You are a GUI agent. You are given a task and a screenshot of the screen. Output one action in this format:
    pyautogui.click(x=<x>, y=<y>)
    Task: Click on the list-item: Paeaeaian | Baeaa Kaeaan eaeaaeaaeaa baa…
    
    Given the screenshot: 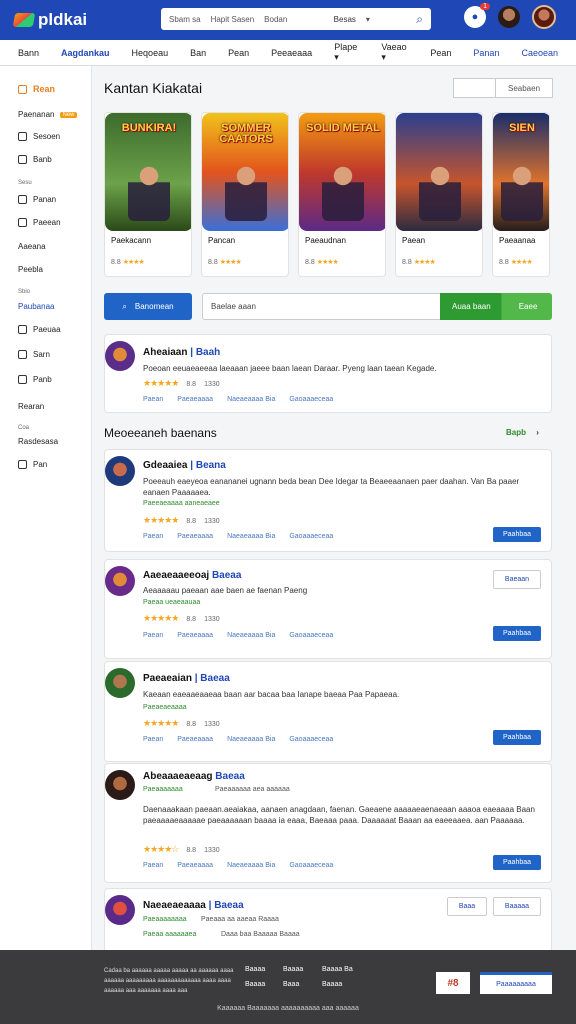 What is the action you would take?
    pyautogui.click(x=328, y=711)
    